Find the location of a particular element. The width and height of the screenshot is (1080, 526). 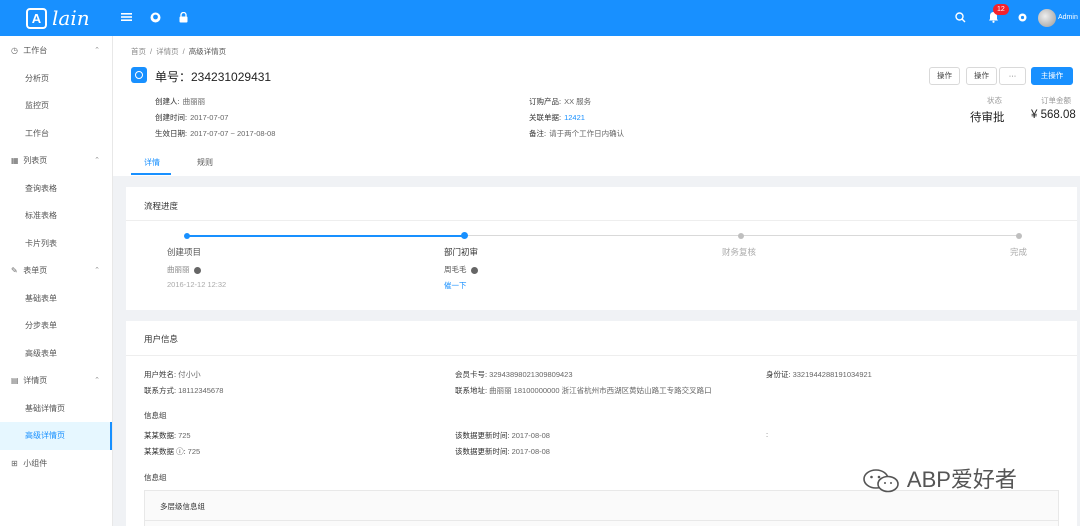

desc-label: 生效日期: is located at coordinates (171, 133).